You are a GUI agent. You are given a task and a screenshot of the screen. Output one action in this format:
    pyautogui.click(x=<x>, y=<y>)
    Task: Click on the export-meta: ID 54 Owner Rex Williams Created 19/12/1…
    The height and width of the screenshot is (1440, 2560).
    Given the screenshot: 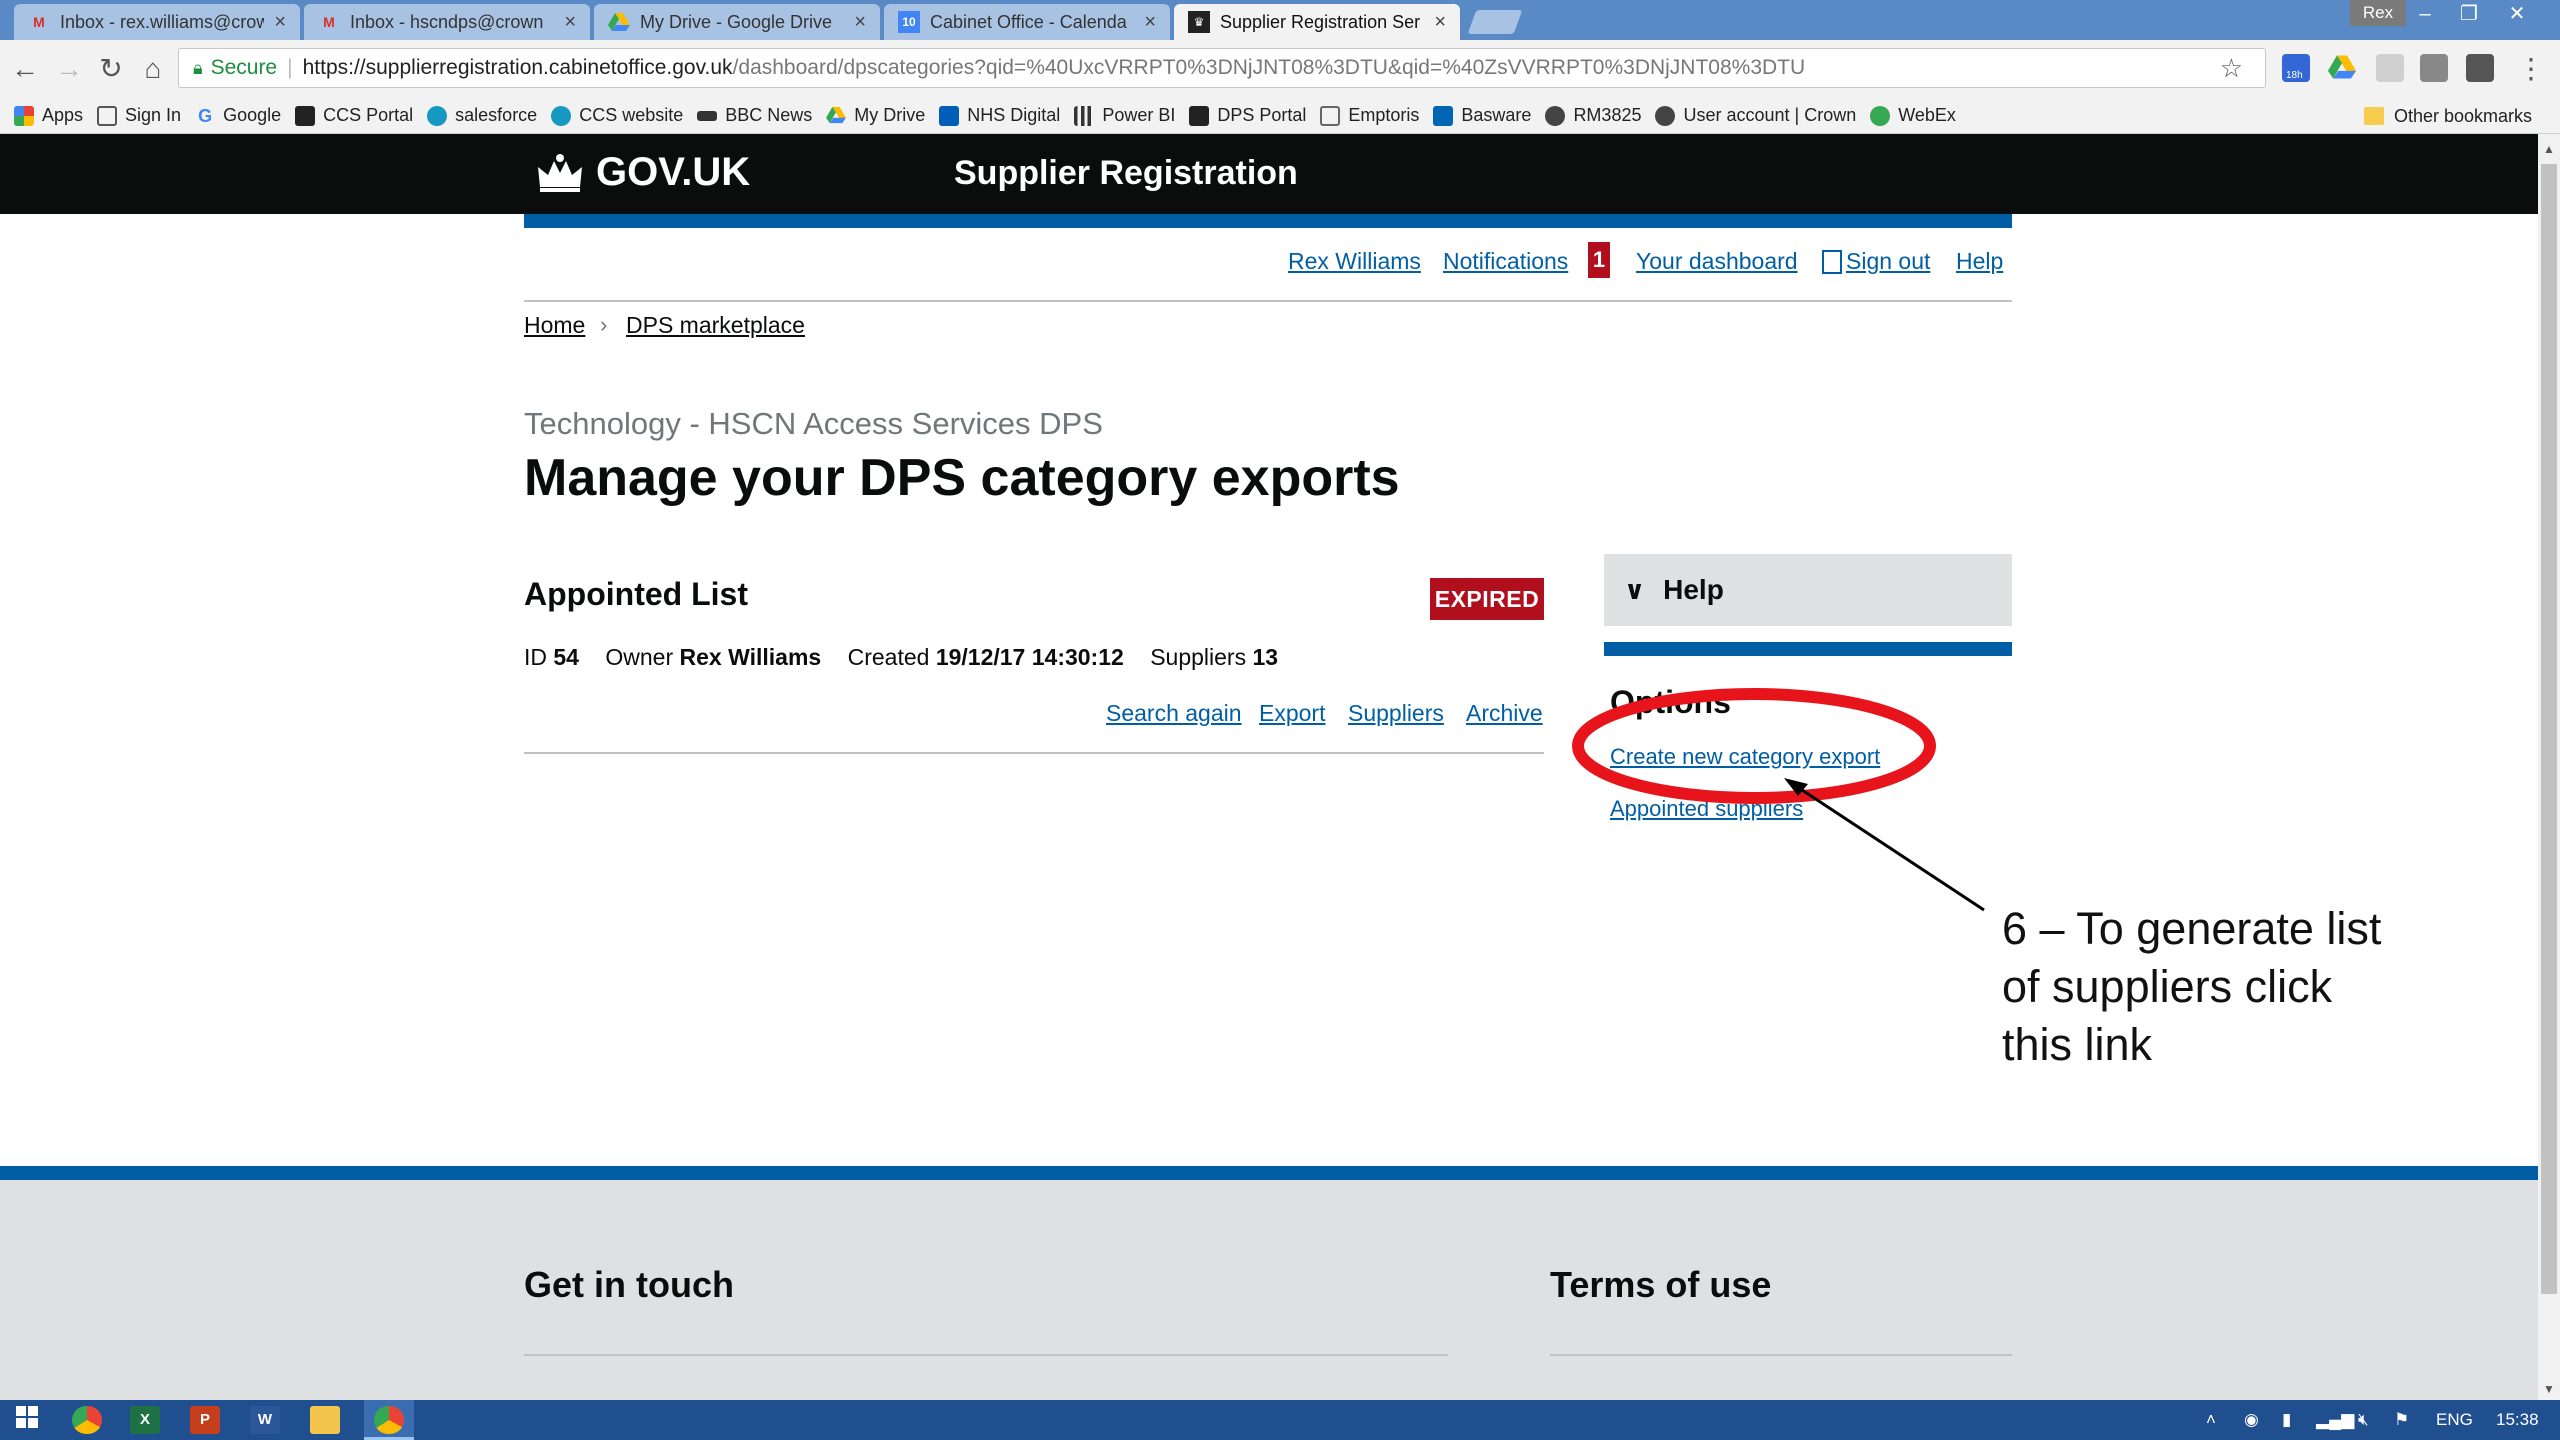 What is the action you would take?
    pyautogui.click(x=901, y=657)
    